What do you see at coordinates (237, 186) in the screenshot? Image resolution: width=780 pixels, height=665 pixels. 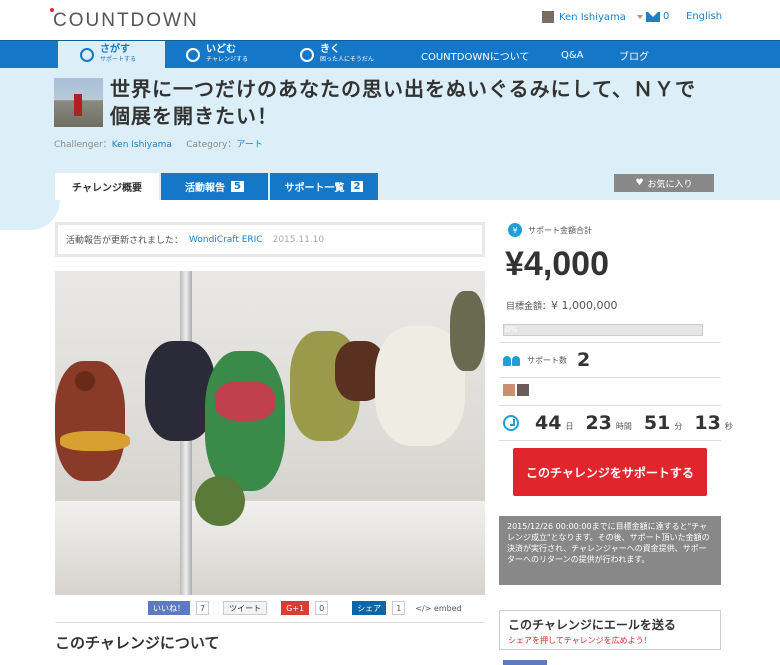 I see `tab-count-badge: 5` at bounding box center [237, 186].